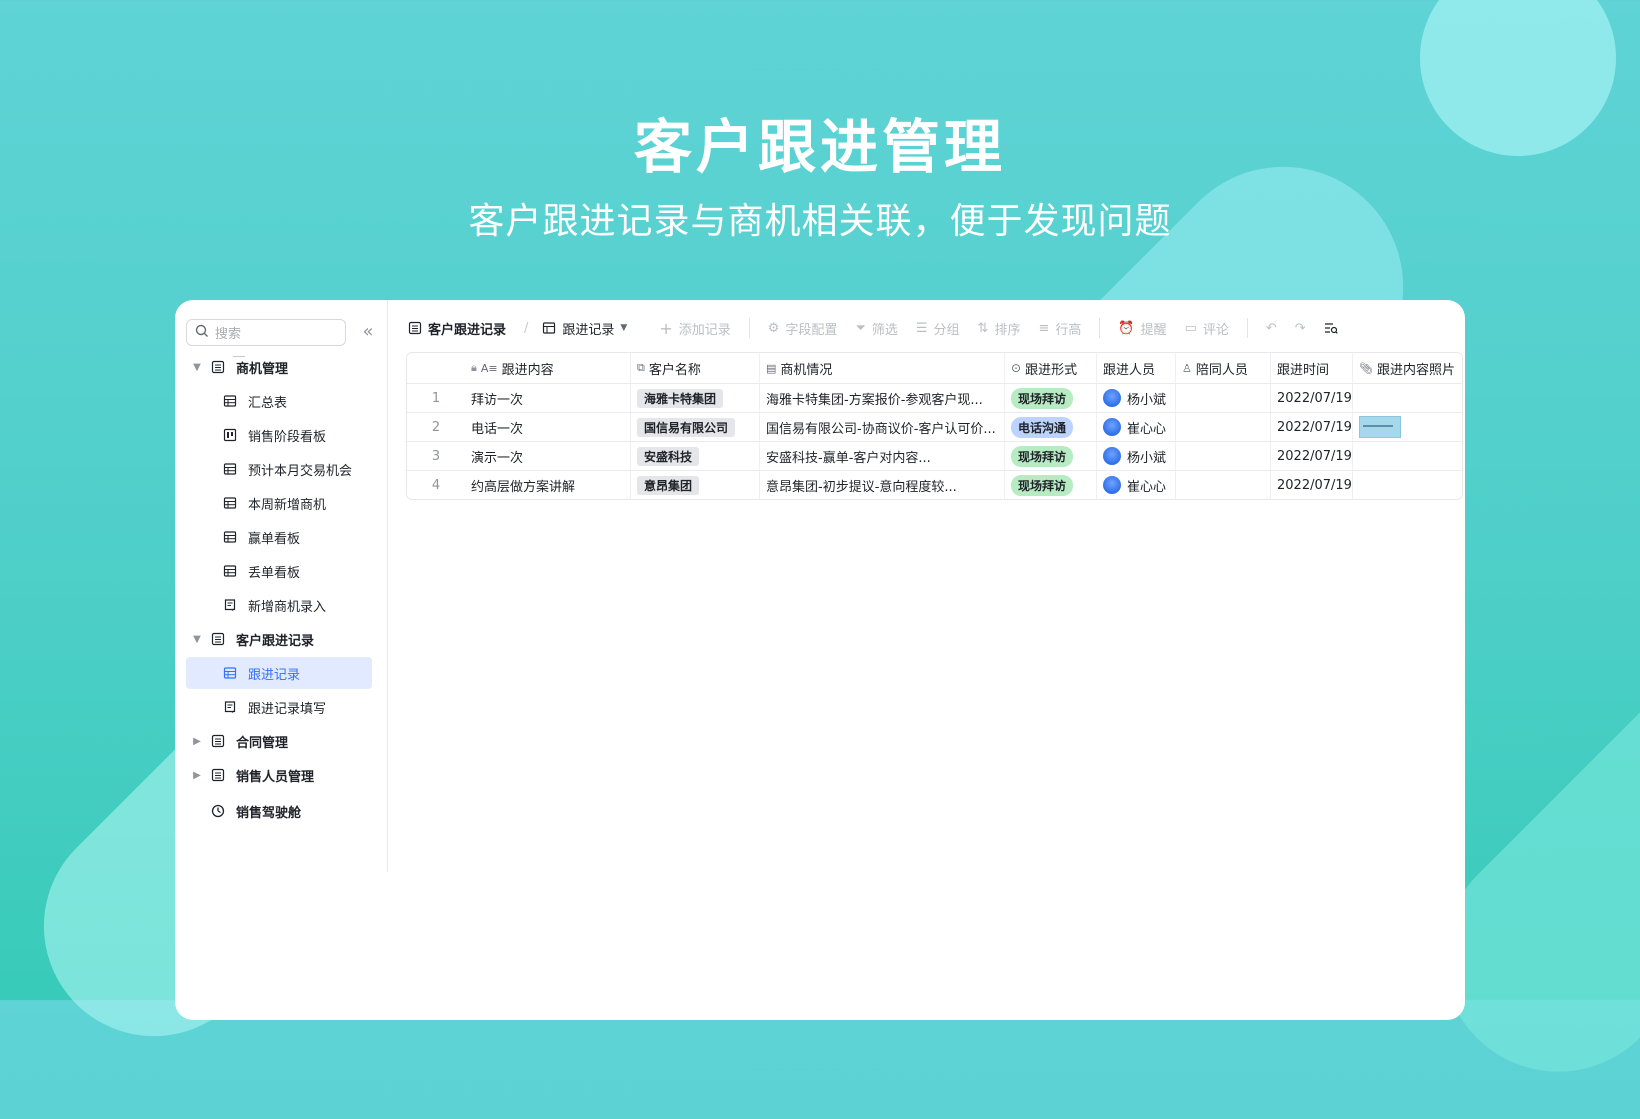 The height and width of the screenshot is (1119, 1640). What do you see at coordinates (1331, 328) in the screenshot?
I see `find-button` at bounding box center [1331, 328].